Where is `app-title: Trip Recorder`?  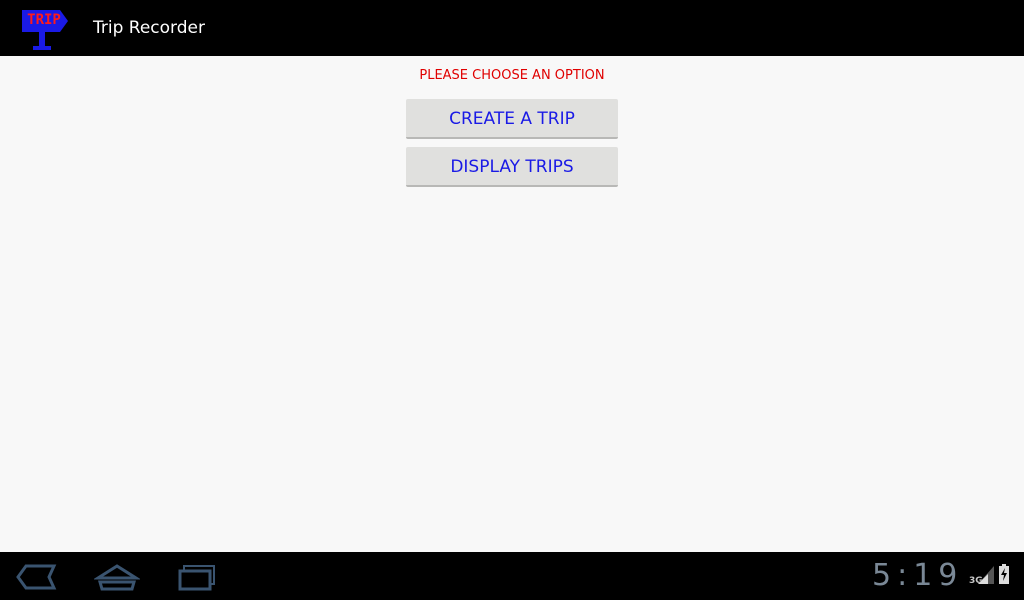 app-title: Trip Recorder is located at coordinates (149, 28).